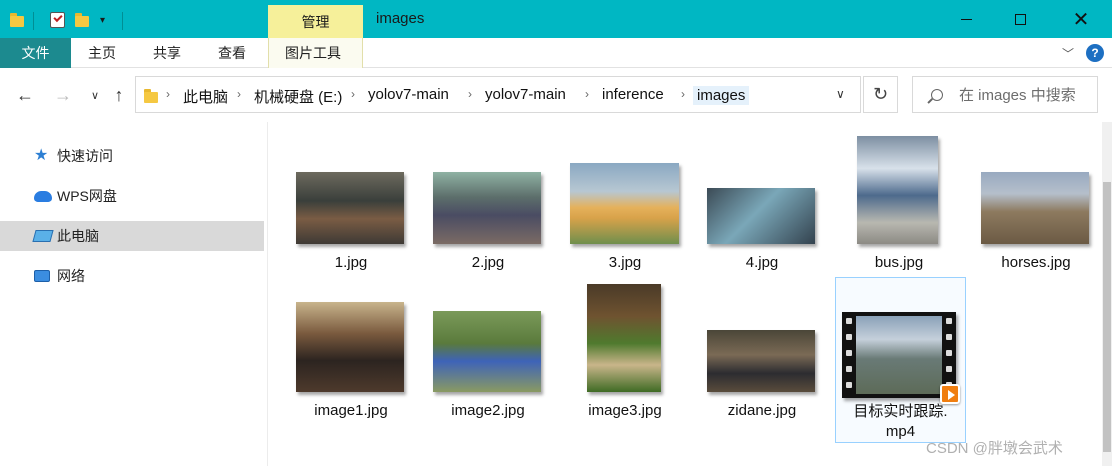  I want to click on up-button: ↑, so click(119, 95).